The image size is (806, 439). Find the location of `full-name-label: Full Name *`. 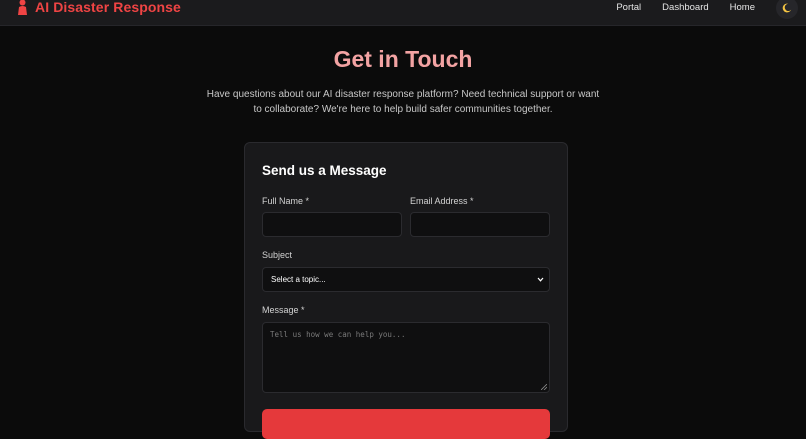

full-name-label: Full Name * is located at coordinates (286, 201).